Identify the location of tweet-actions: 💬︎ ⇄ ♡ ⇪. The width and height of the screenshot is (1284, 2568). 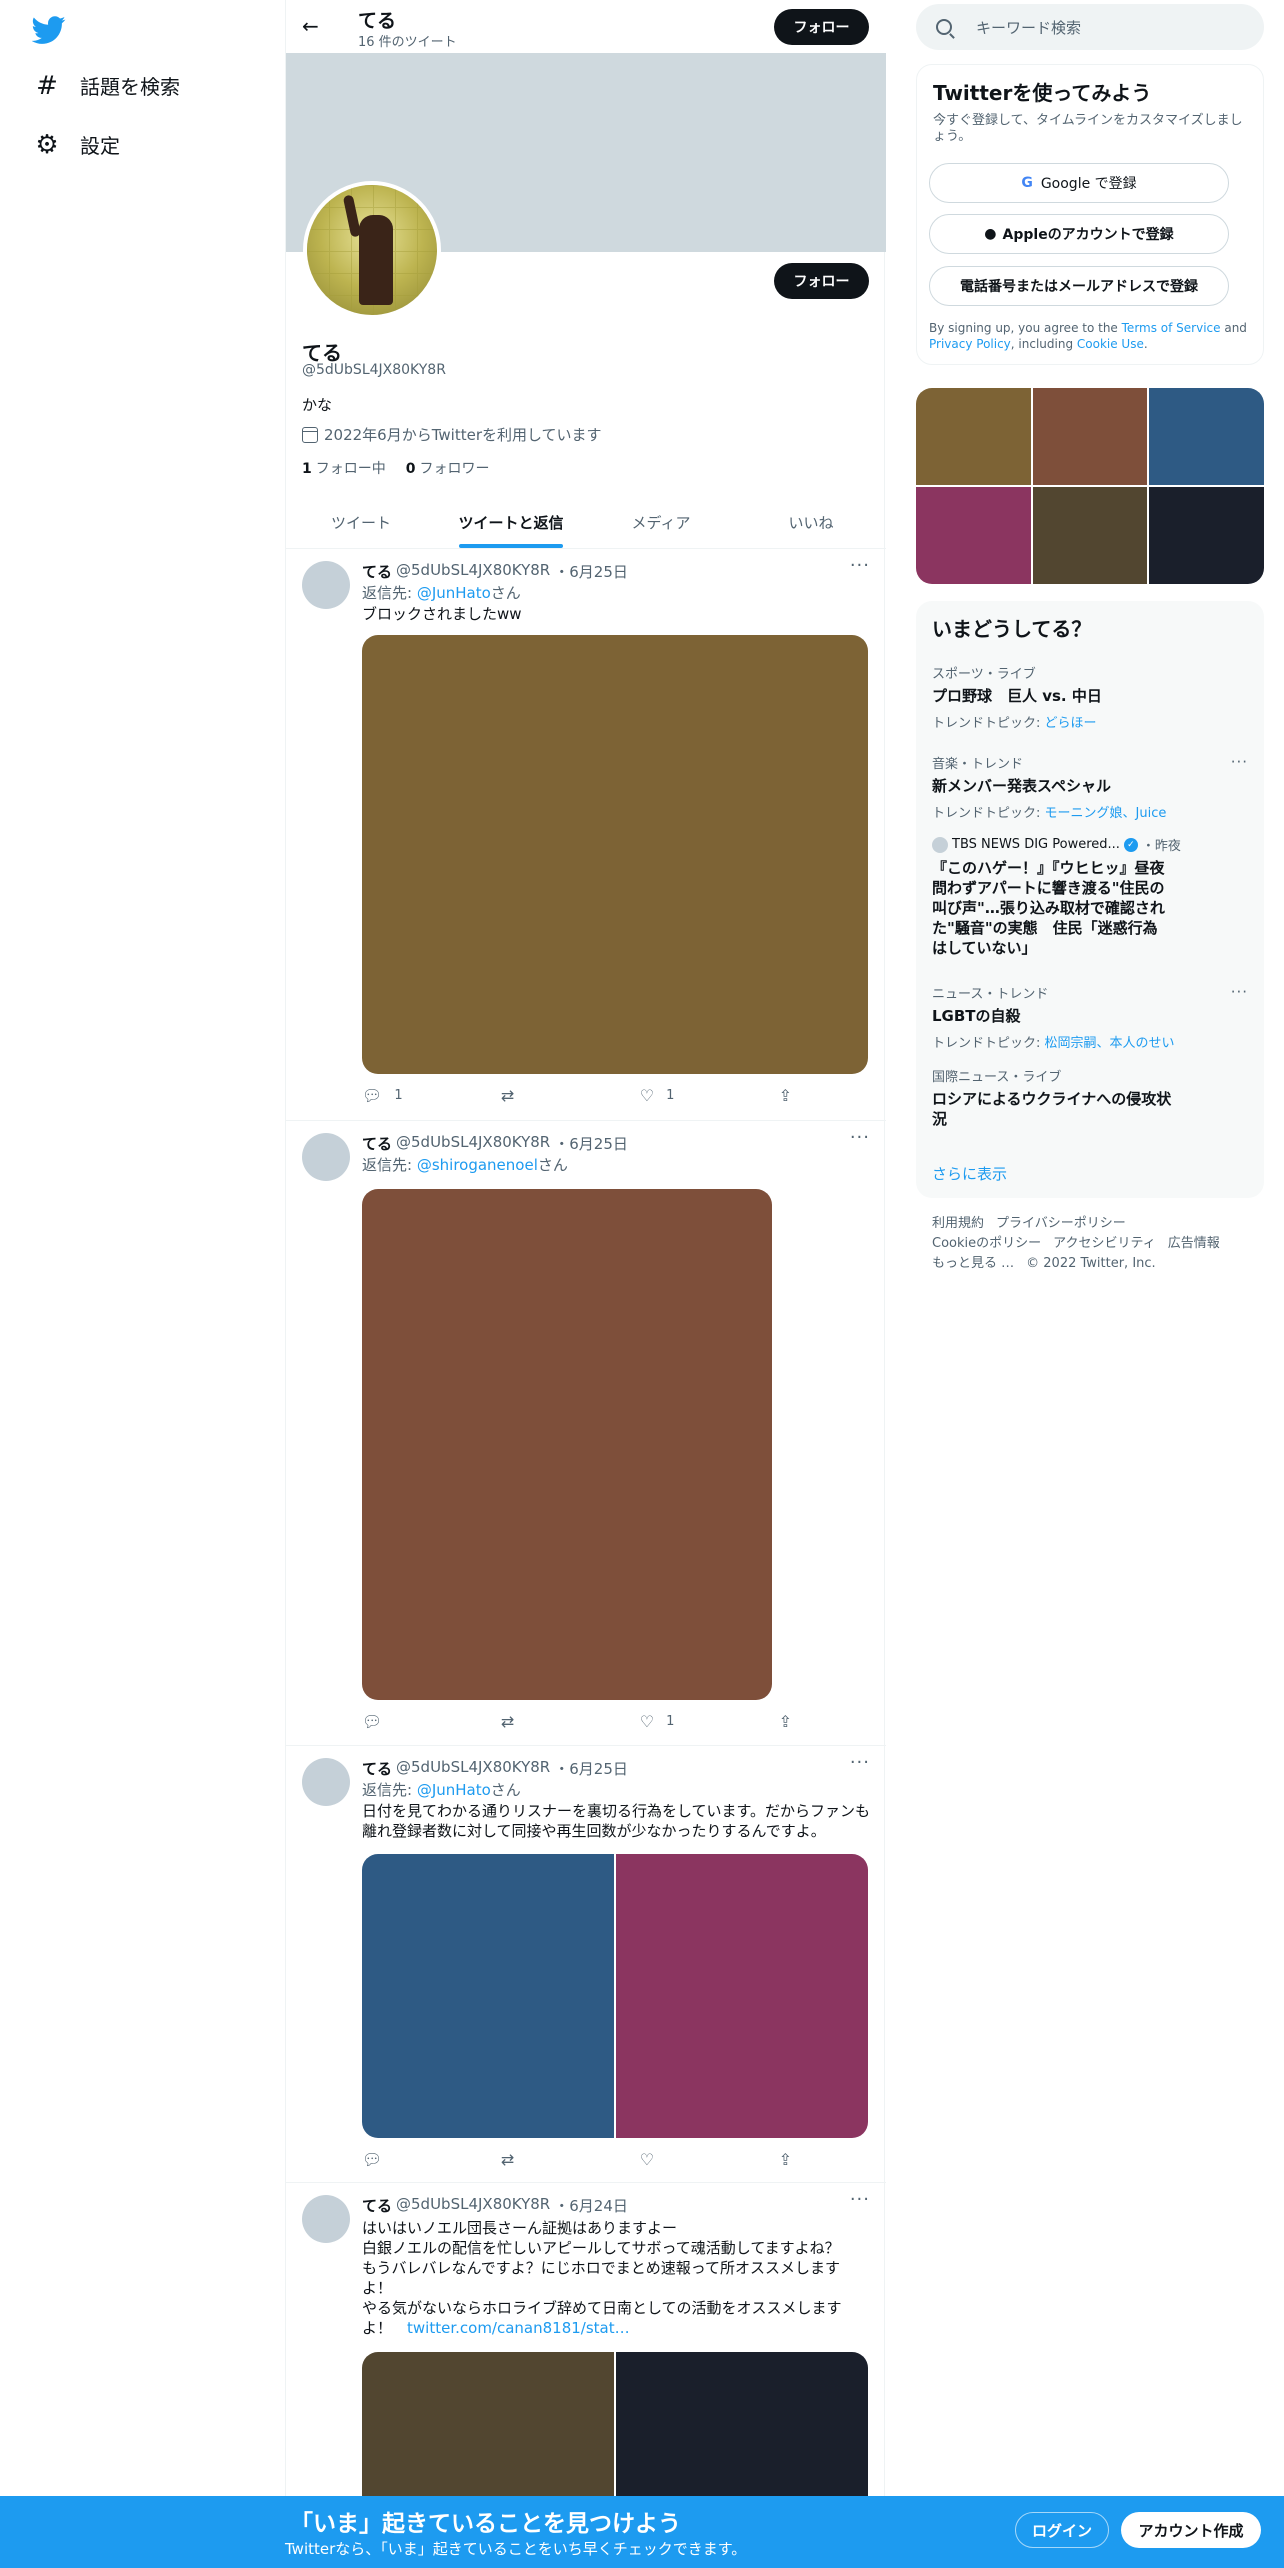
(577, 2159).